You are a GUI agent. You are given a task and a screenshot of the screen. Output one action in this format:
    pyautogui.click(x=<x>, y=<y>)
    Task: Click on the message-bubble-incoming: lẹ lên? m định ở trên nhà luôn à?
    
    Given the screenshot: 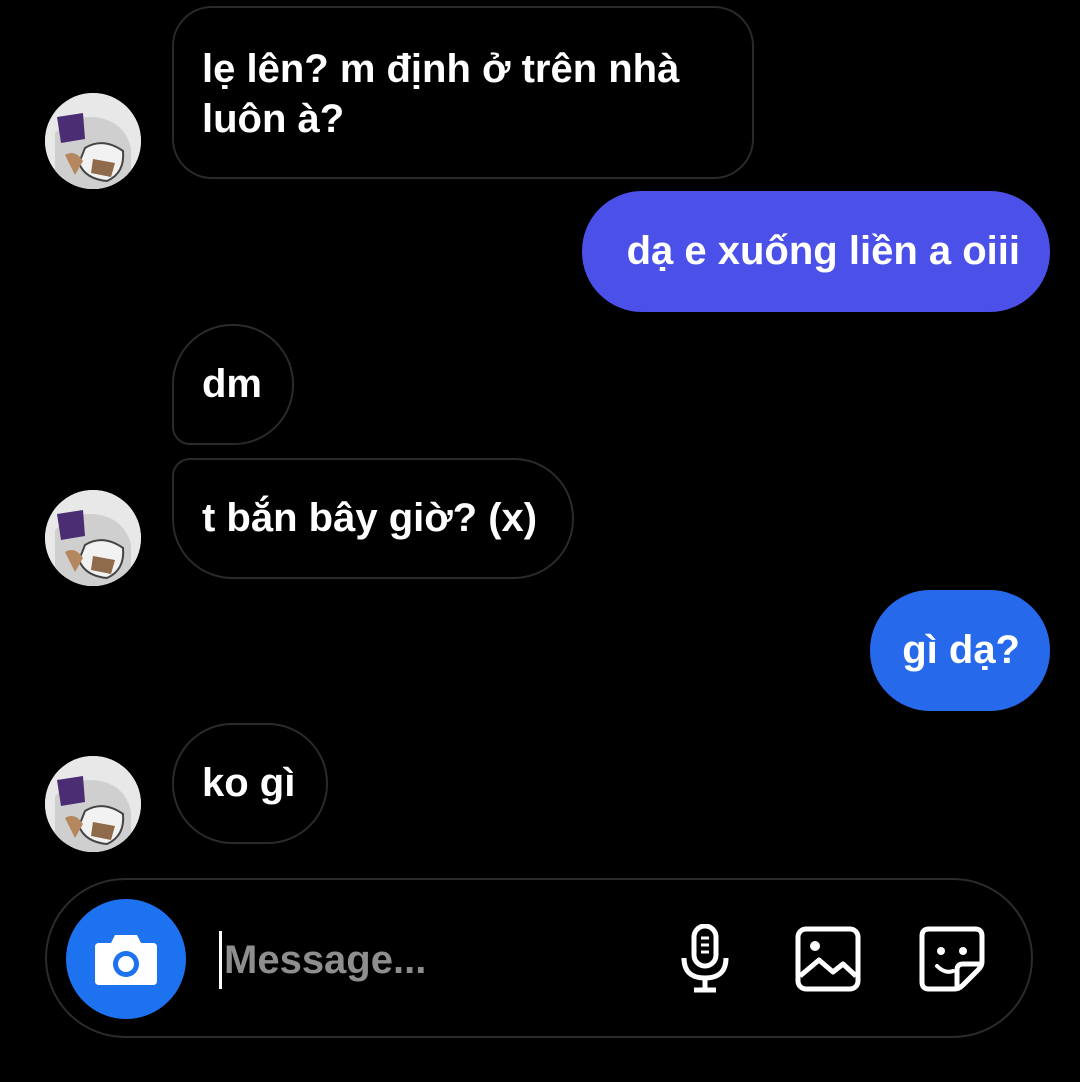 What is the action you would take?
    pyautogui.click(x=463, y=92)
    